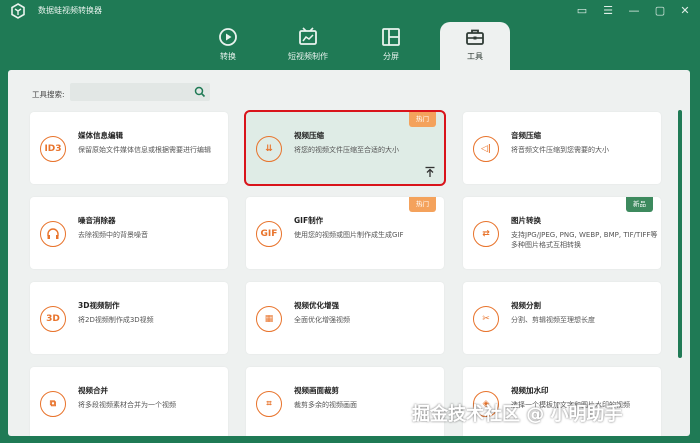 The height and width of the screenshot is (443, 700). Describe the element at coordinates (228, 37) in the screenshot. I see `convert-icon` at that location.